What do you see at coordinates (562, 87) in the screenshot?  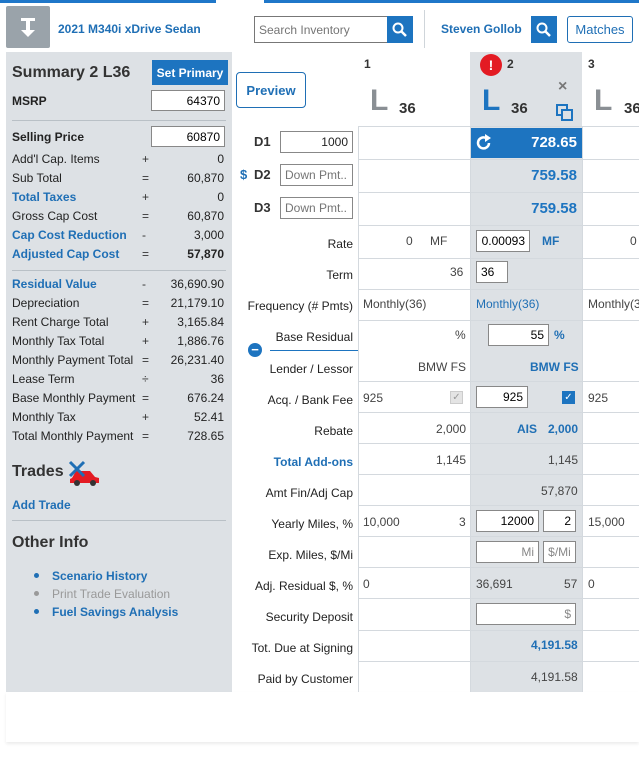 I see `close-icon: ×` at bounding box center [562, 87].